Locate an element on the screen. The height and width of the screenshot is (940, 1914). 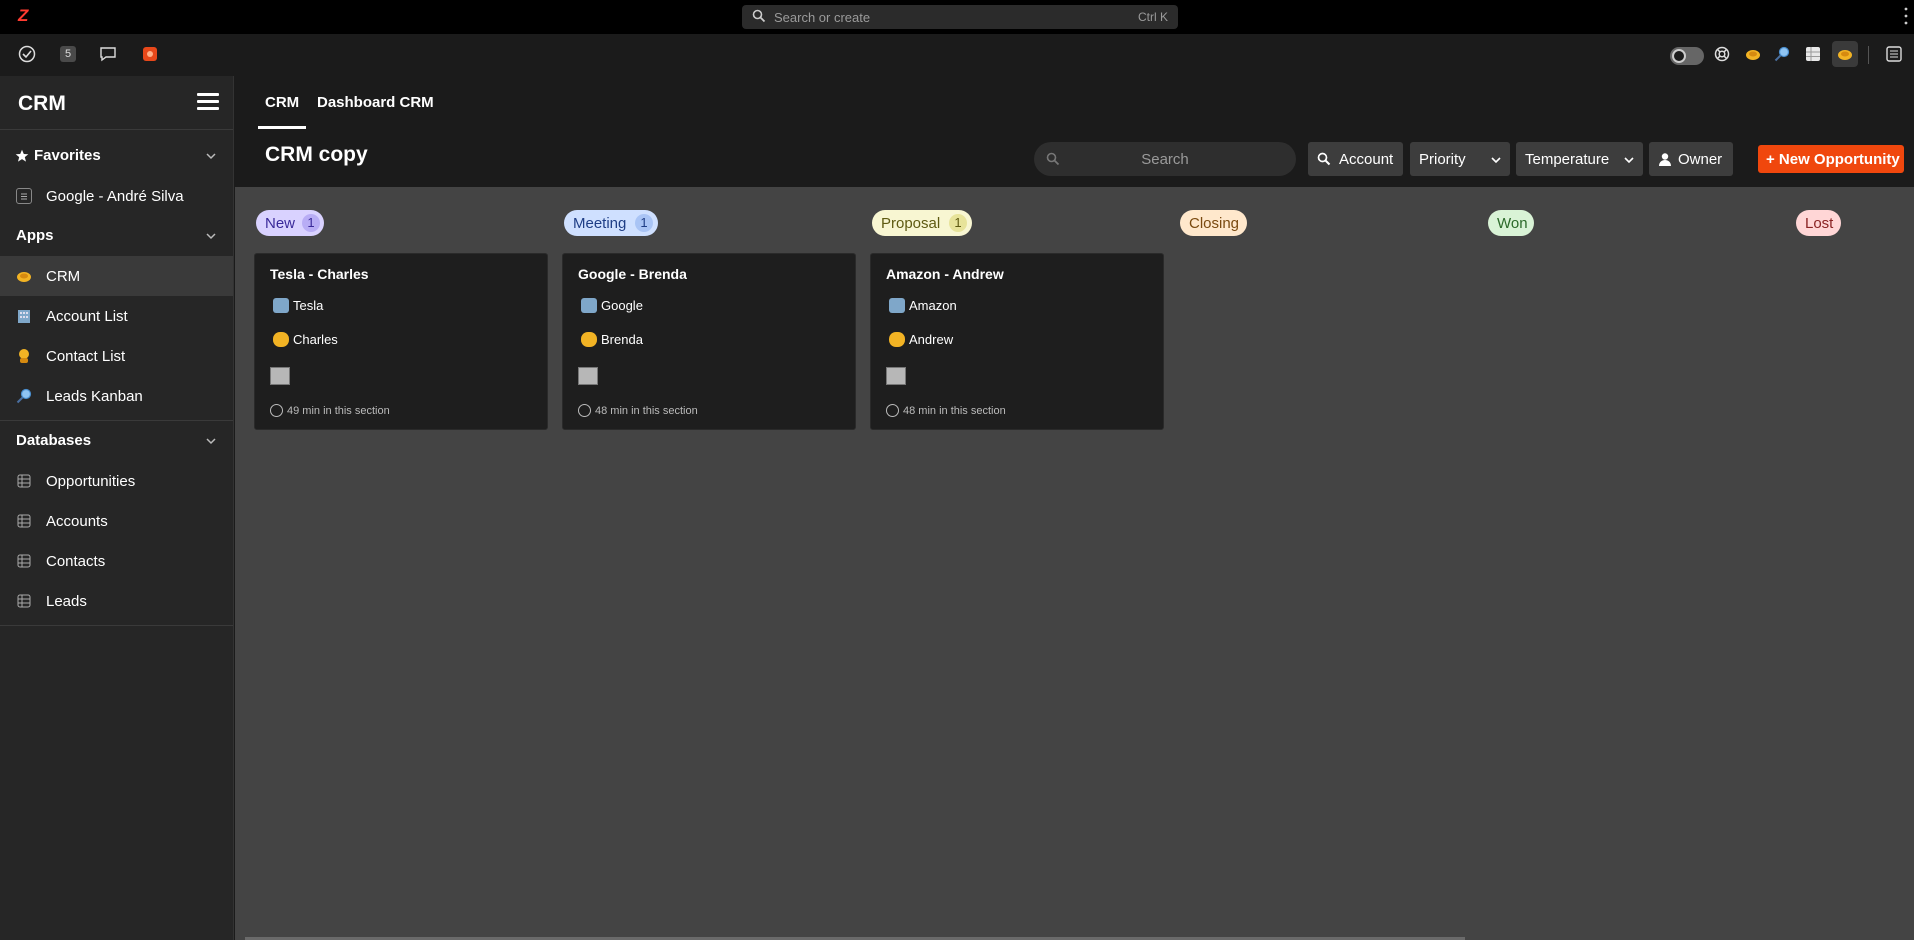
card-contact: Andrew is located at coordinates (921, 339).